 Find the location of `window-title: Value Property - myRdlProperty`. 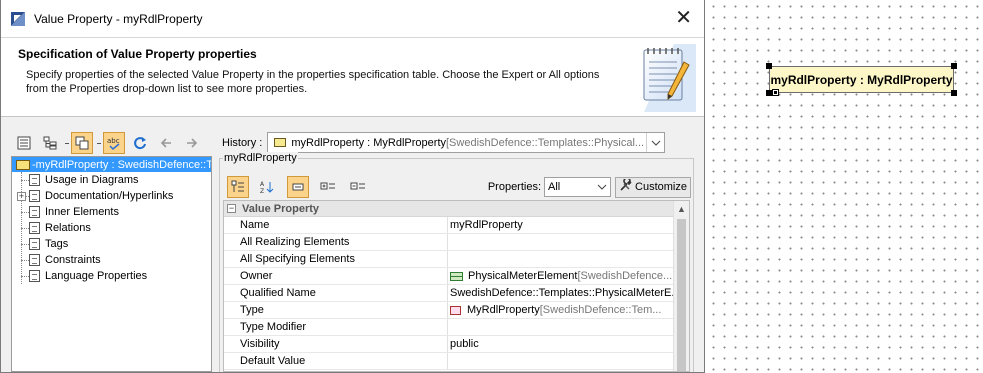

window-title: Value Property - myRdlProperty is located at coordinates (118, 18).